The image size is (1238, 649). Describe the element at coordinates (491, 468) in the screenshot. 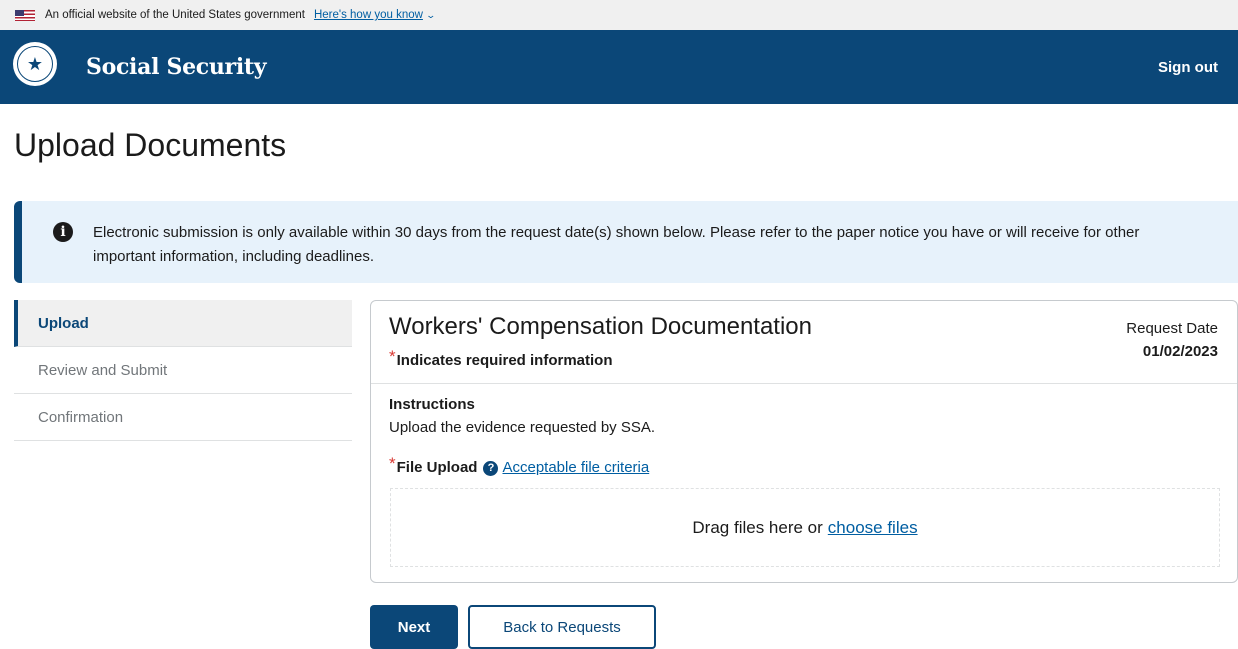

I see `help-icon: ?` at that location.